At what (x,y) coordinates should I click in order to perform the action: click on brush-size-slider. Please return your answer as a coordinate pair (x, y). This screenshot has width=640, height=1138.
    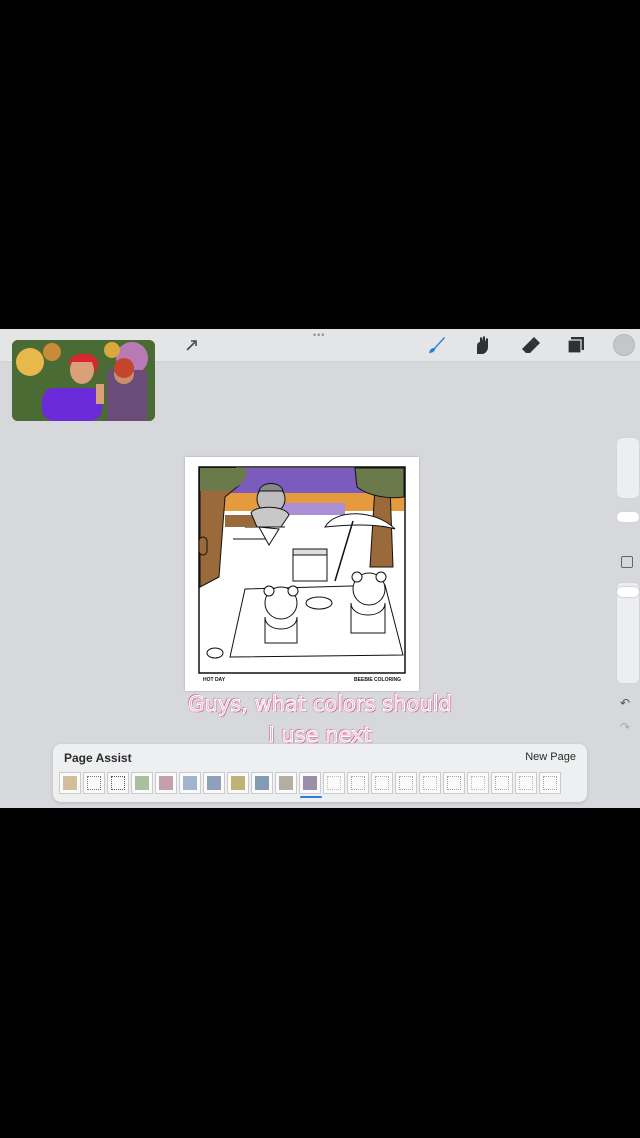
    Looking at the image, I should click on (628, 468).